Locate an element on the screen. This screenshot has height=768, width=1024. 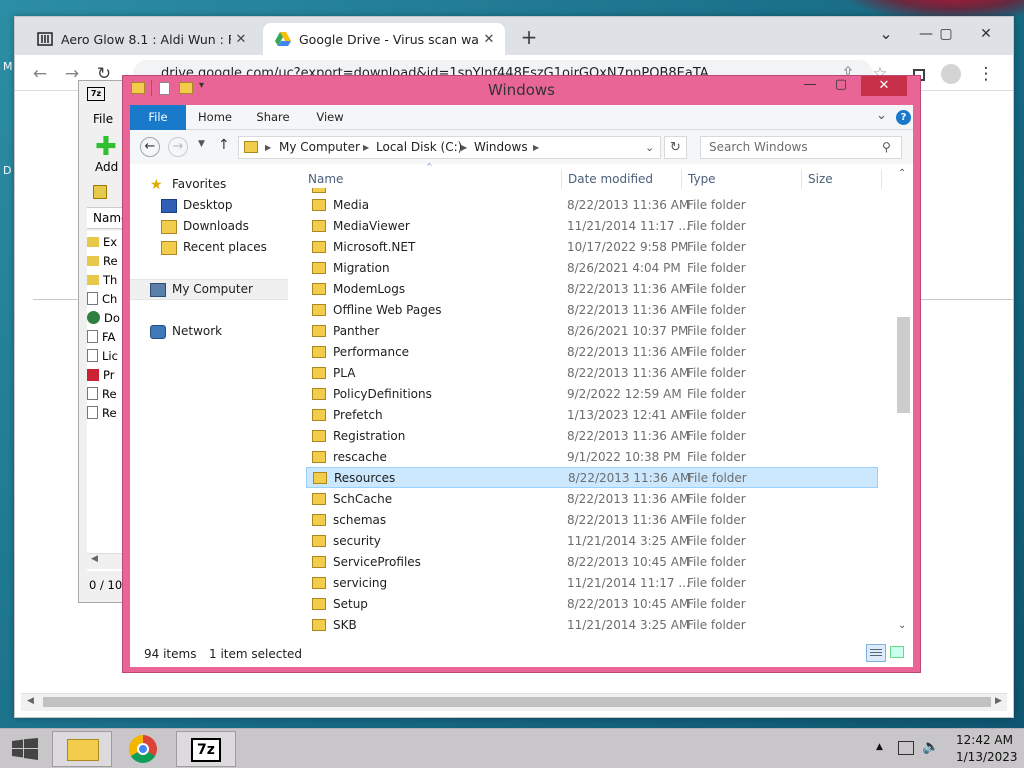
expand-ribbon-icon: ⌄ is located at coordinates (881, 115).